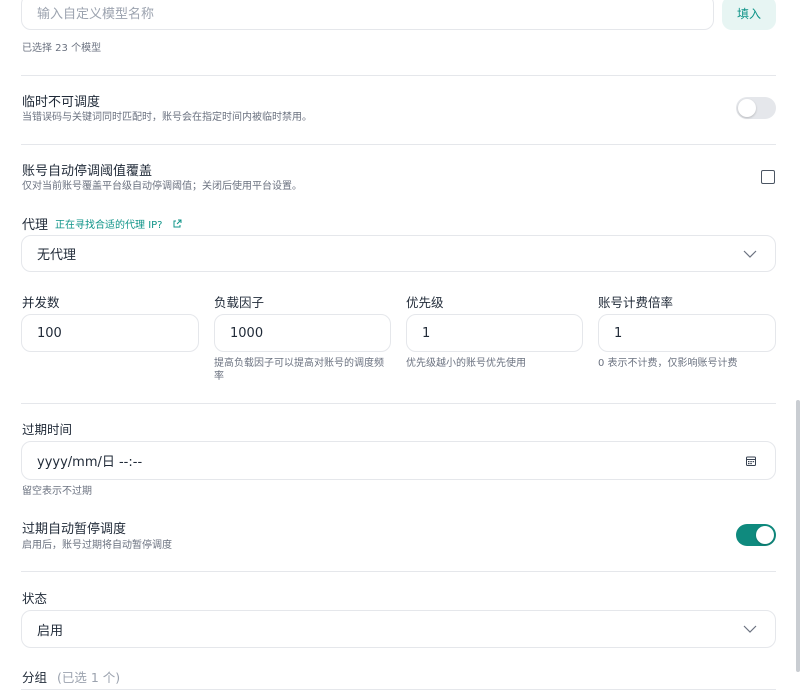  What do you see at coordinates (749, 15) in the screenshot?
I see `fill-button: 填入` at bounding box center [749, 15].